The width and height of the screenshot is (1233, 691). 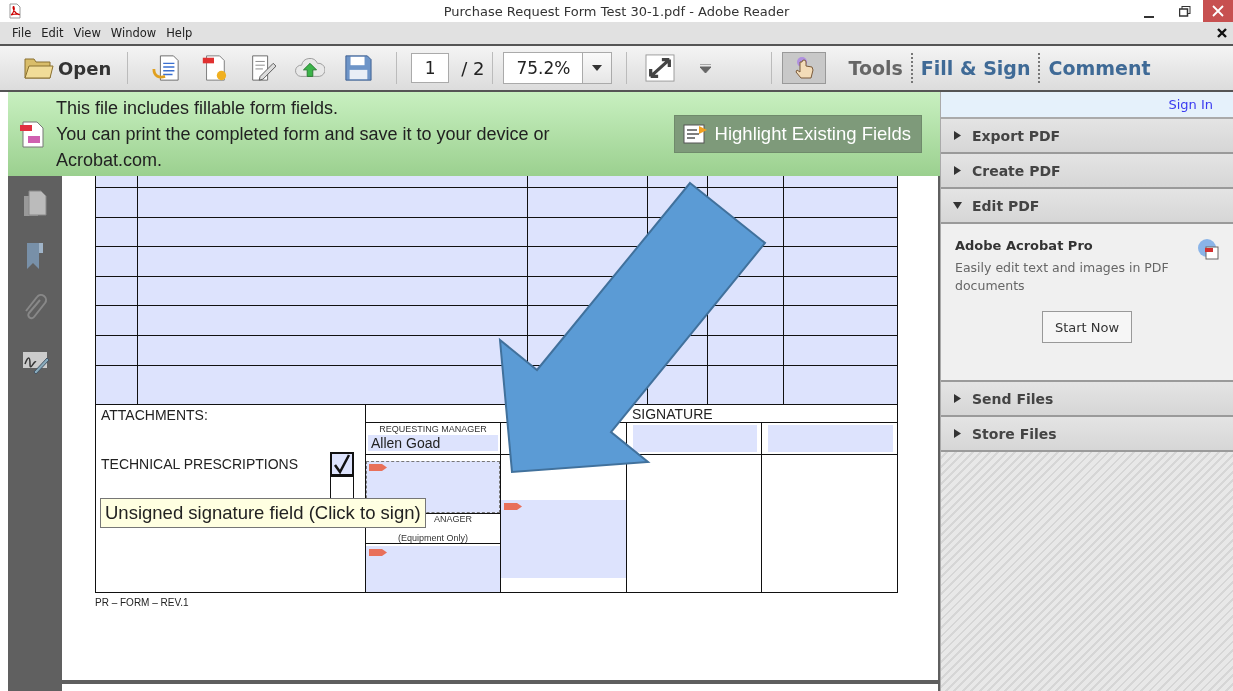 I want to click on promo-title: Adobe Acrobat Pro, so click(x=1024, y=245).